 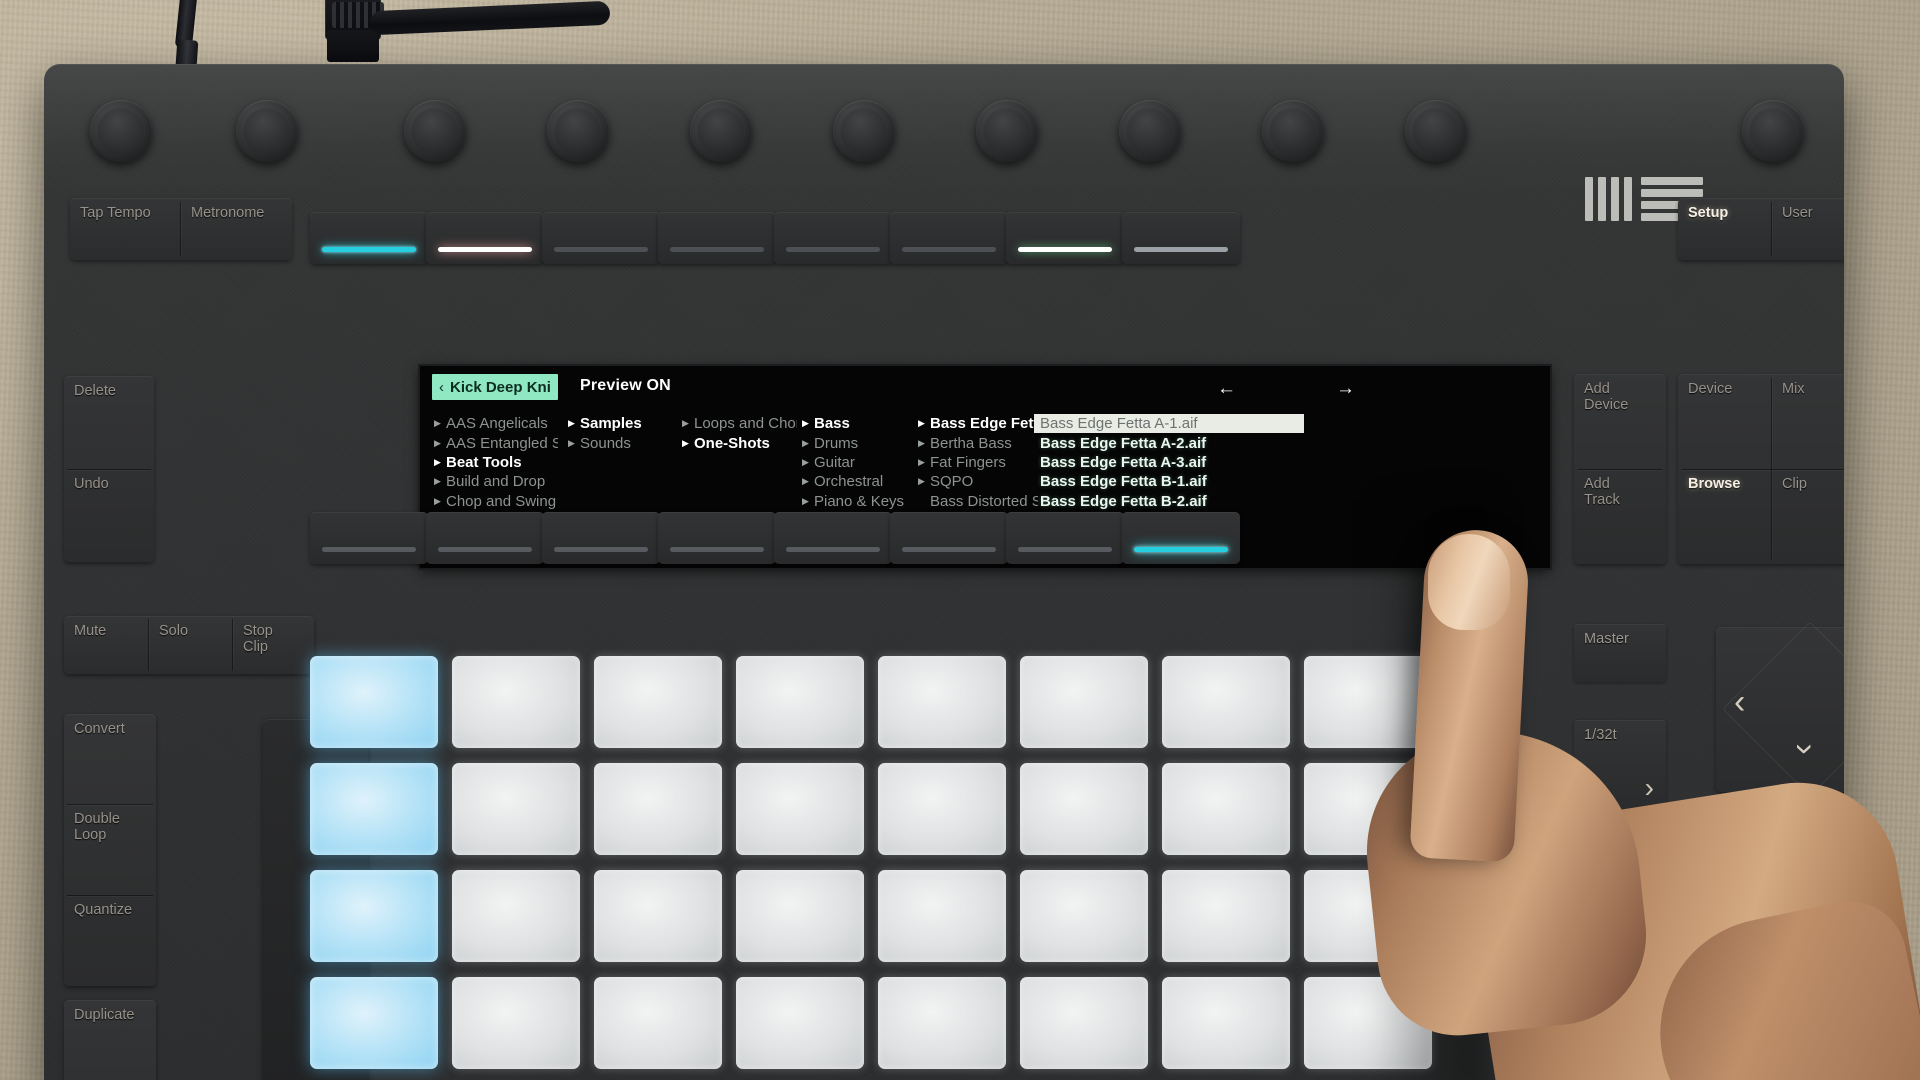 I want to click on list-item: ▶ Orchestral, so click(x=857, y=481).